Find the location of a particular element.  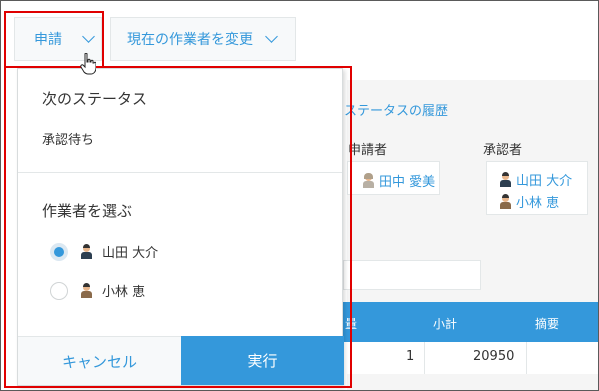

apply-action-label: 申請 is located at coordinates (48, 40).